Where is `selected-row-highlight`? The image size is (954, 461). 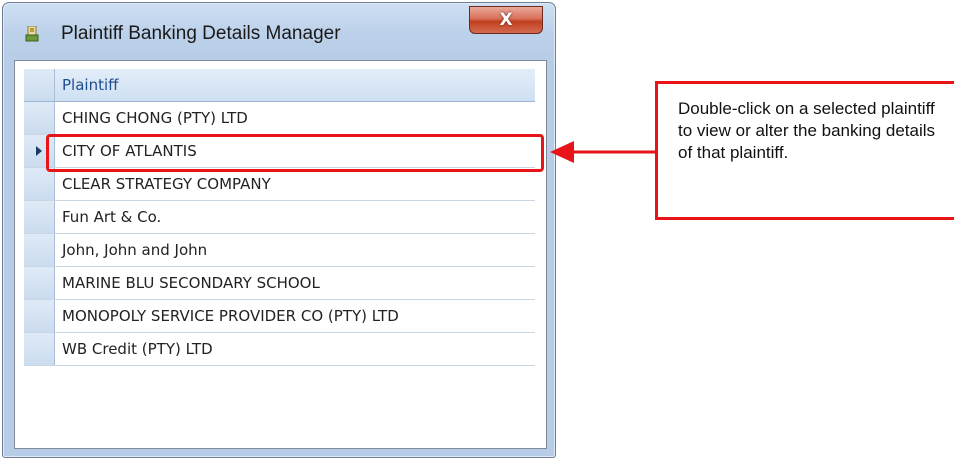
selected-row-highlight is located at coordinates (295, 153).